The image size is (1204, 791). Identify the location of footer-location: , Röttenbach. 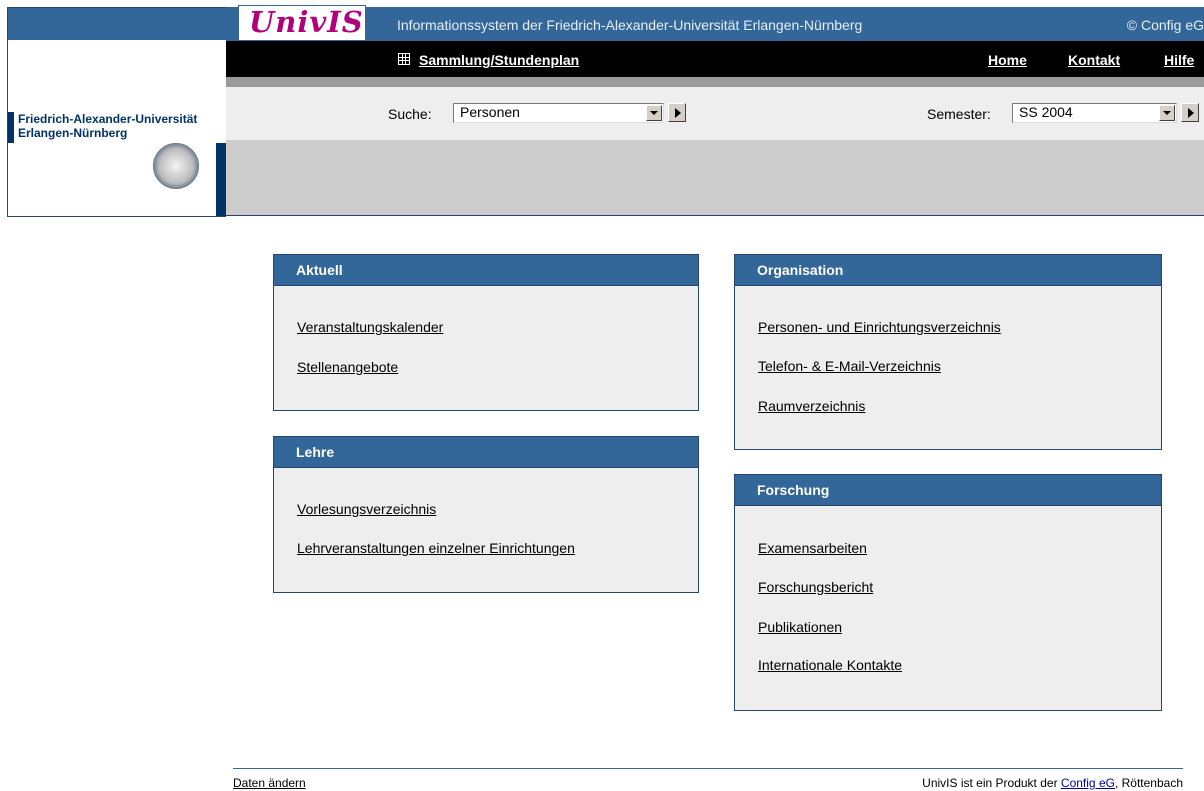
(1148, 783).